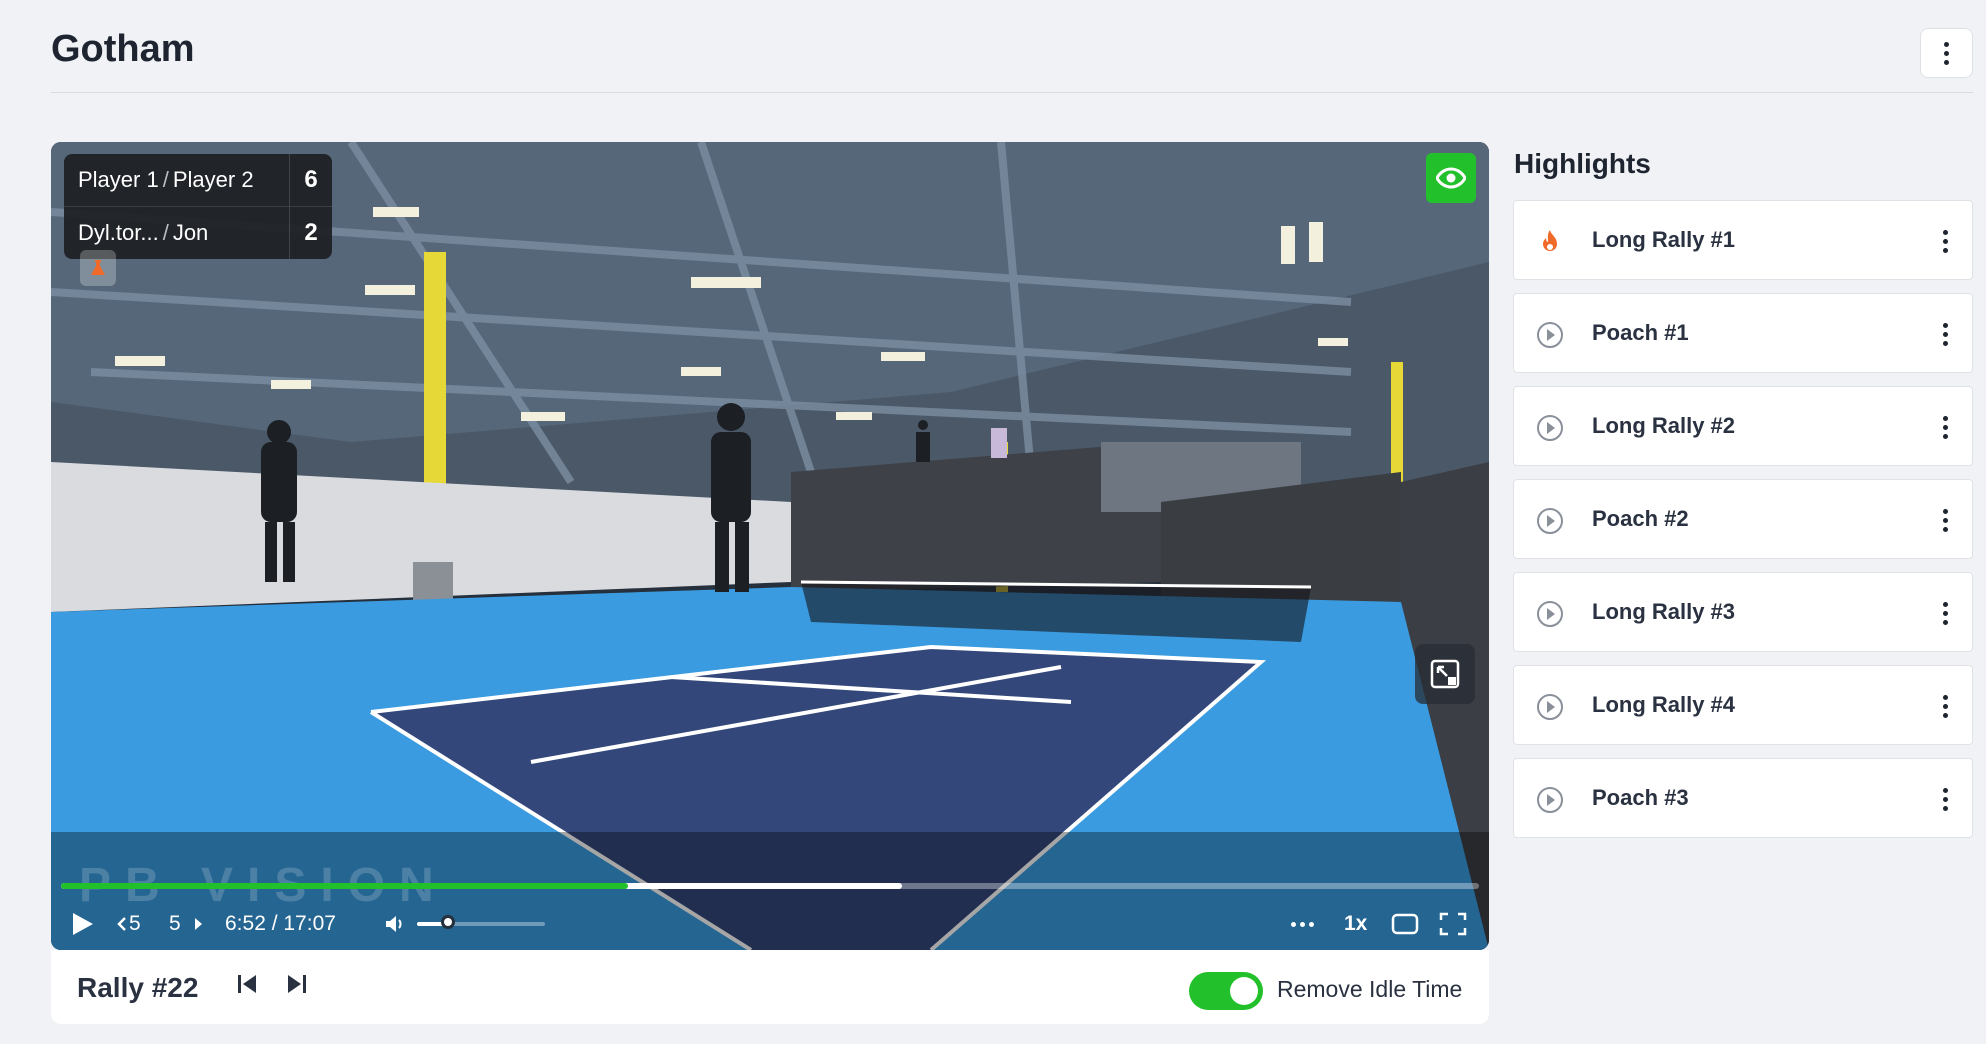  What do you see at coordinates (135, 923) in the screenshot?
I see `skip-back-seconds: 5` at bounding box center [135, 923].